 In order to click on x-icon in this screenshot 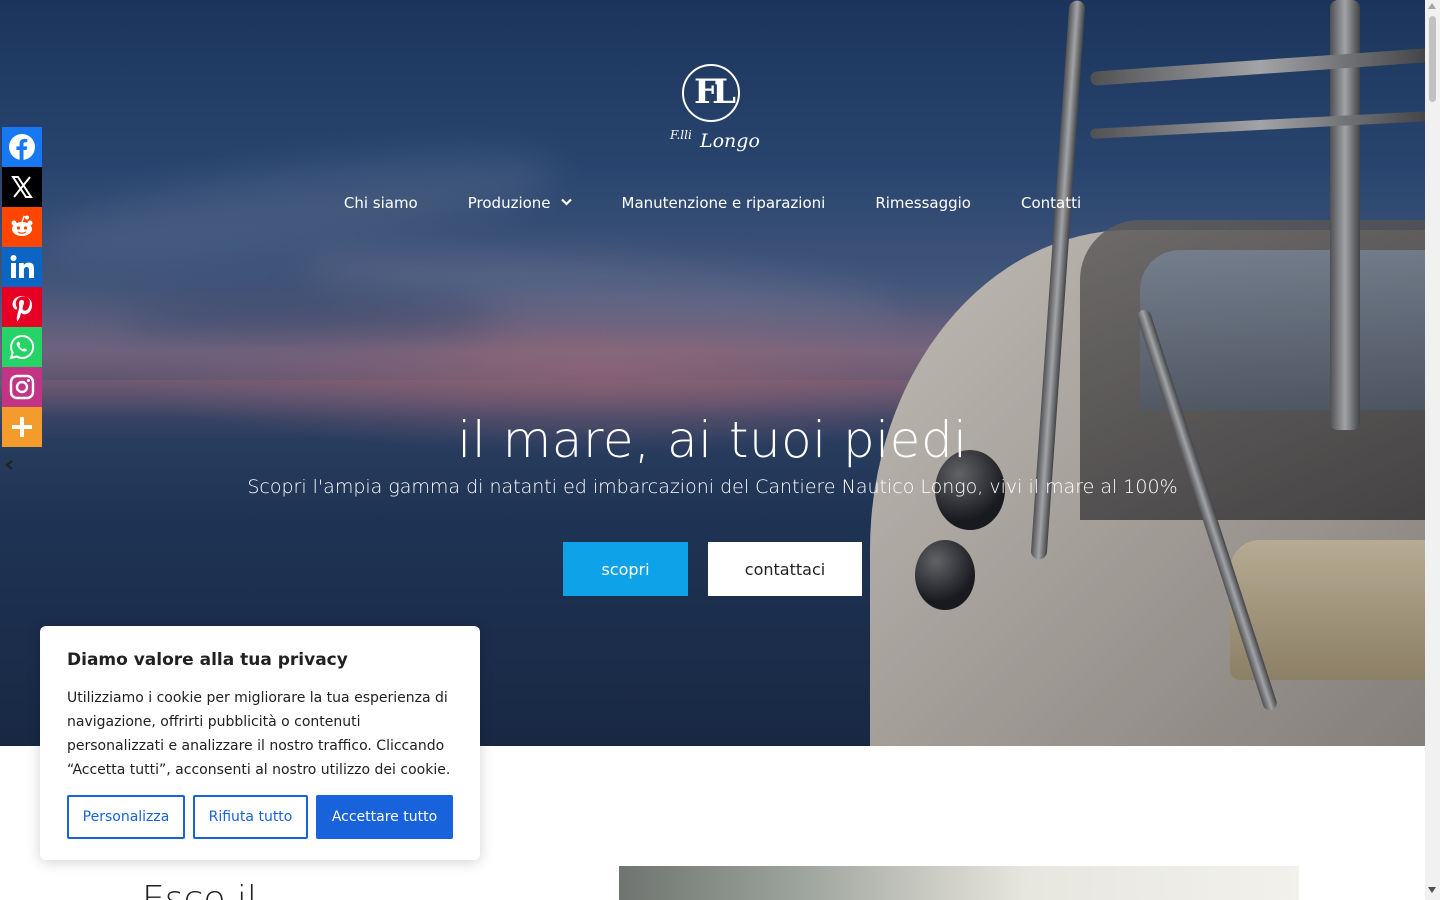, I will do `click(22, 187)`.